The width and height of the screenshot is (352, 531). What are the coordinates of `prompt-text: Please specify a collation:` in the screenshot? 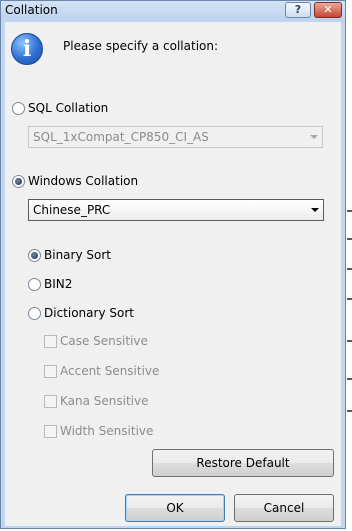 It's located at (141, 46).